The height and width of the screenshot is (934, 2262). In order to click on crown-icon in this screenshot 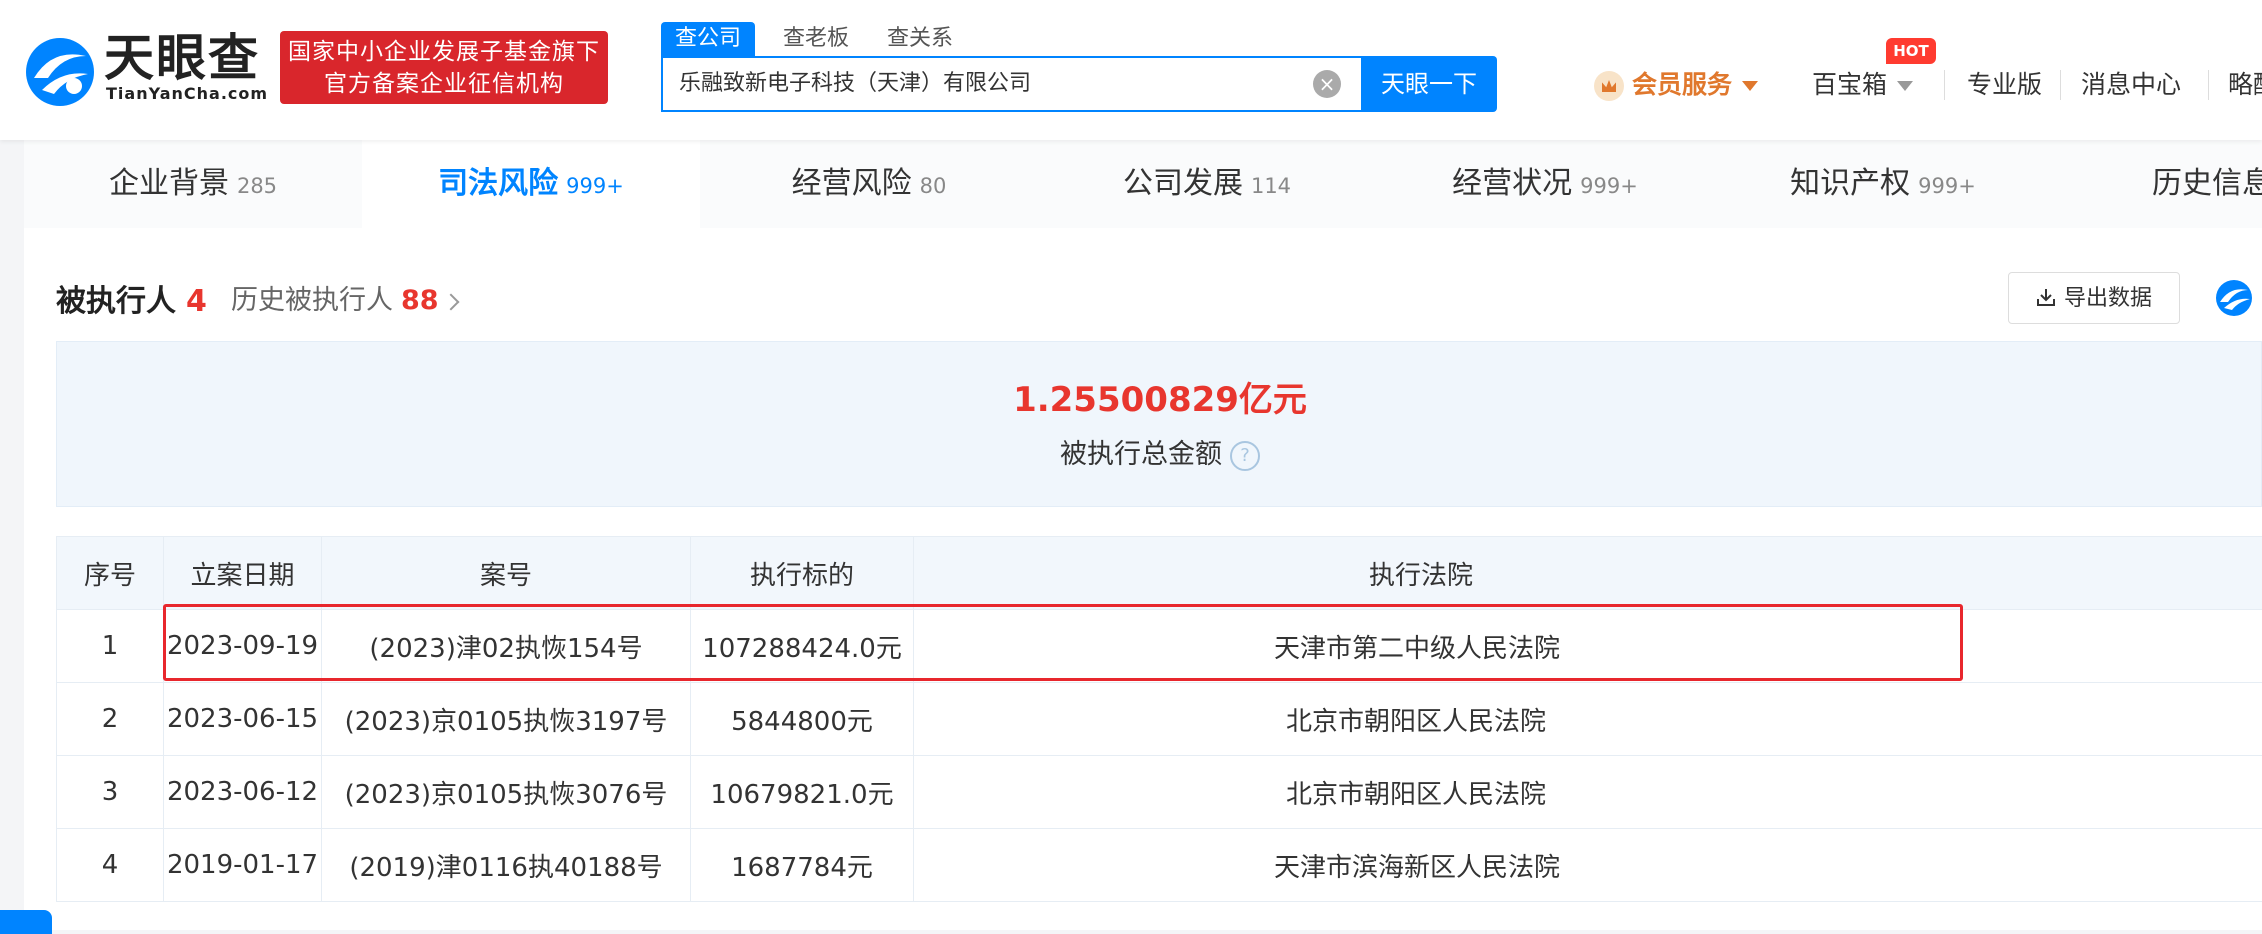, I will do `click(1609, 86)`.